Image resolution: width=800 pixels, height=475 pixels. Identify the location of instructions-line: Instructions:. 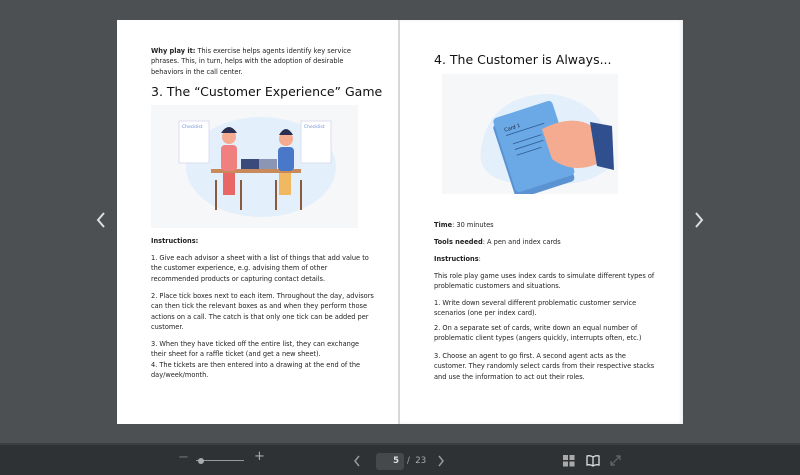
(546, 259).